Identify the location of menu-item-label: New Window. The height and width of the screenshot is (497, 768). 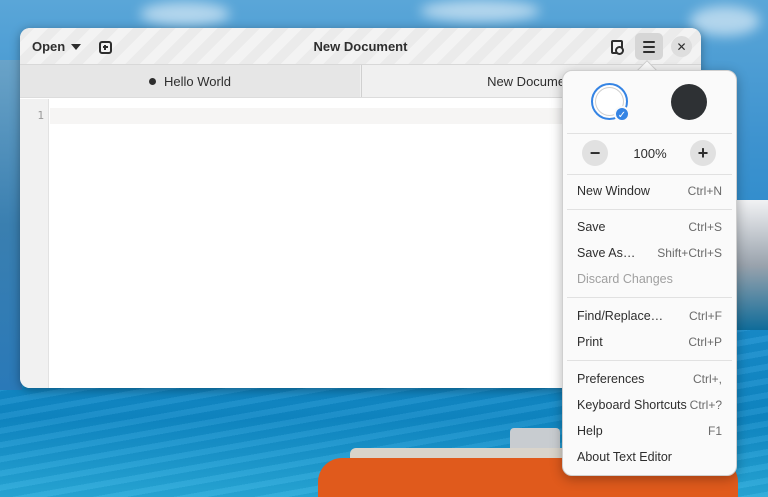
(613, 191).